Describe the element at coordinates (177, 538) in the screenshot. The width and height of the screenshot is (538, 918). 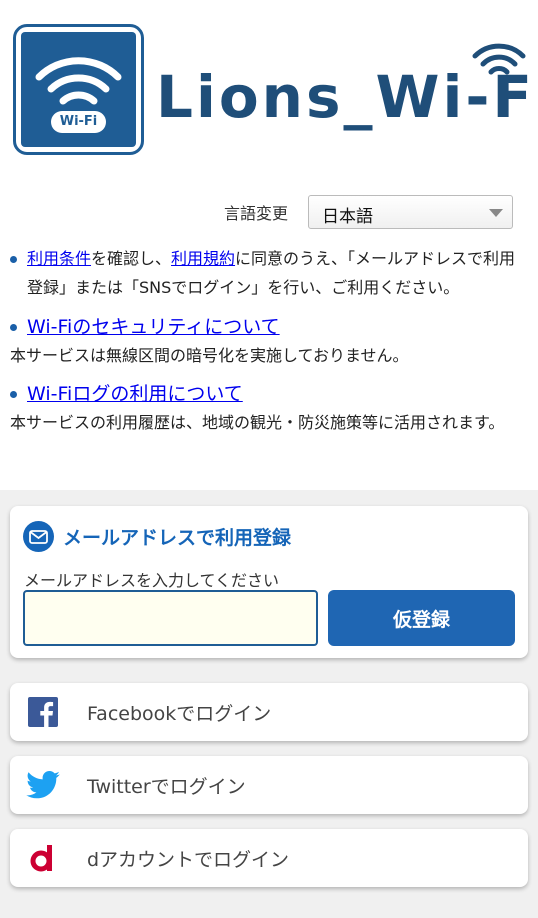
I see `register-title: メールアドレスで利用登録` at that location.